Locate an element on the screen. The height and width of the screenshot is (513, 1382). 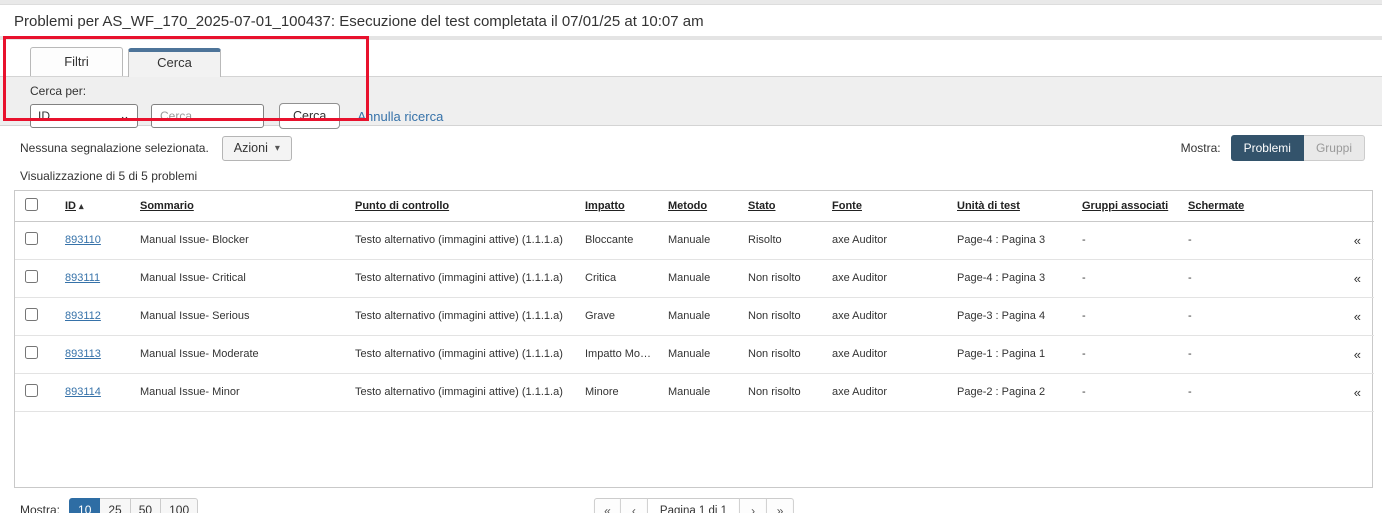
column-header-gruppi-associati: Gruppi associati is located at coordinates (1125, 206).